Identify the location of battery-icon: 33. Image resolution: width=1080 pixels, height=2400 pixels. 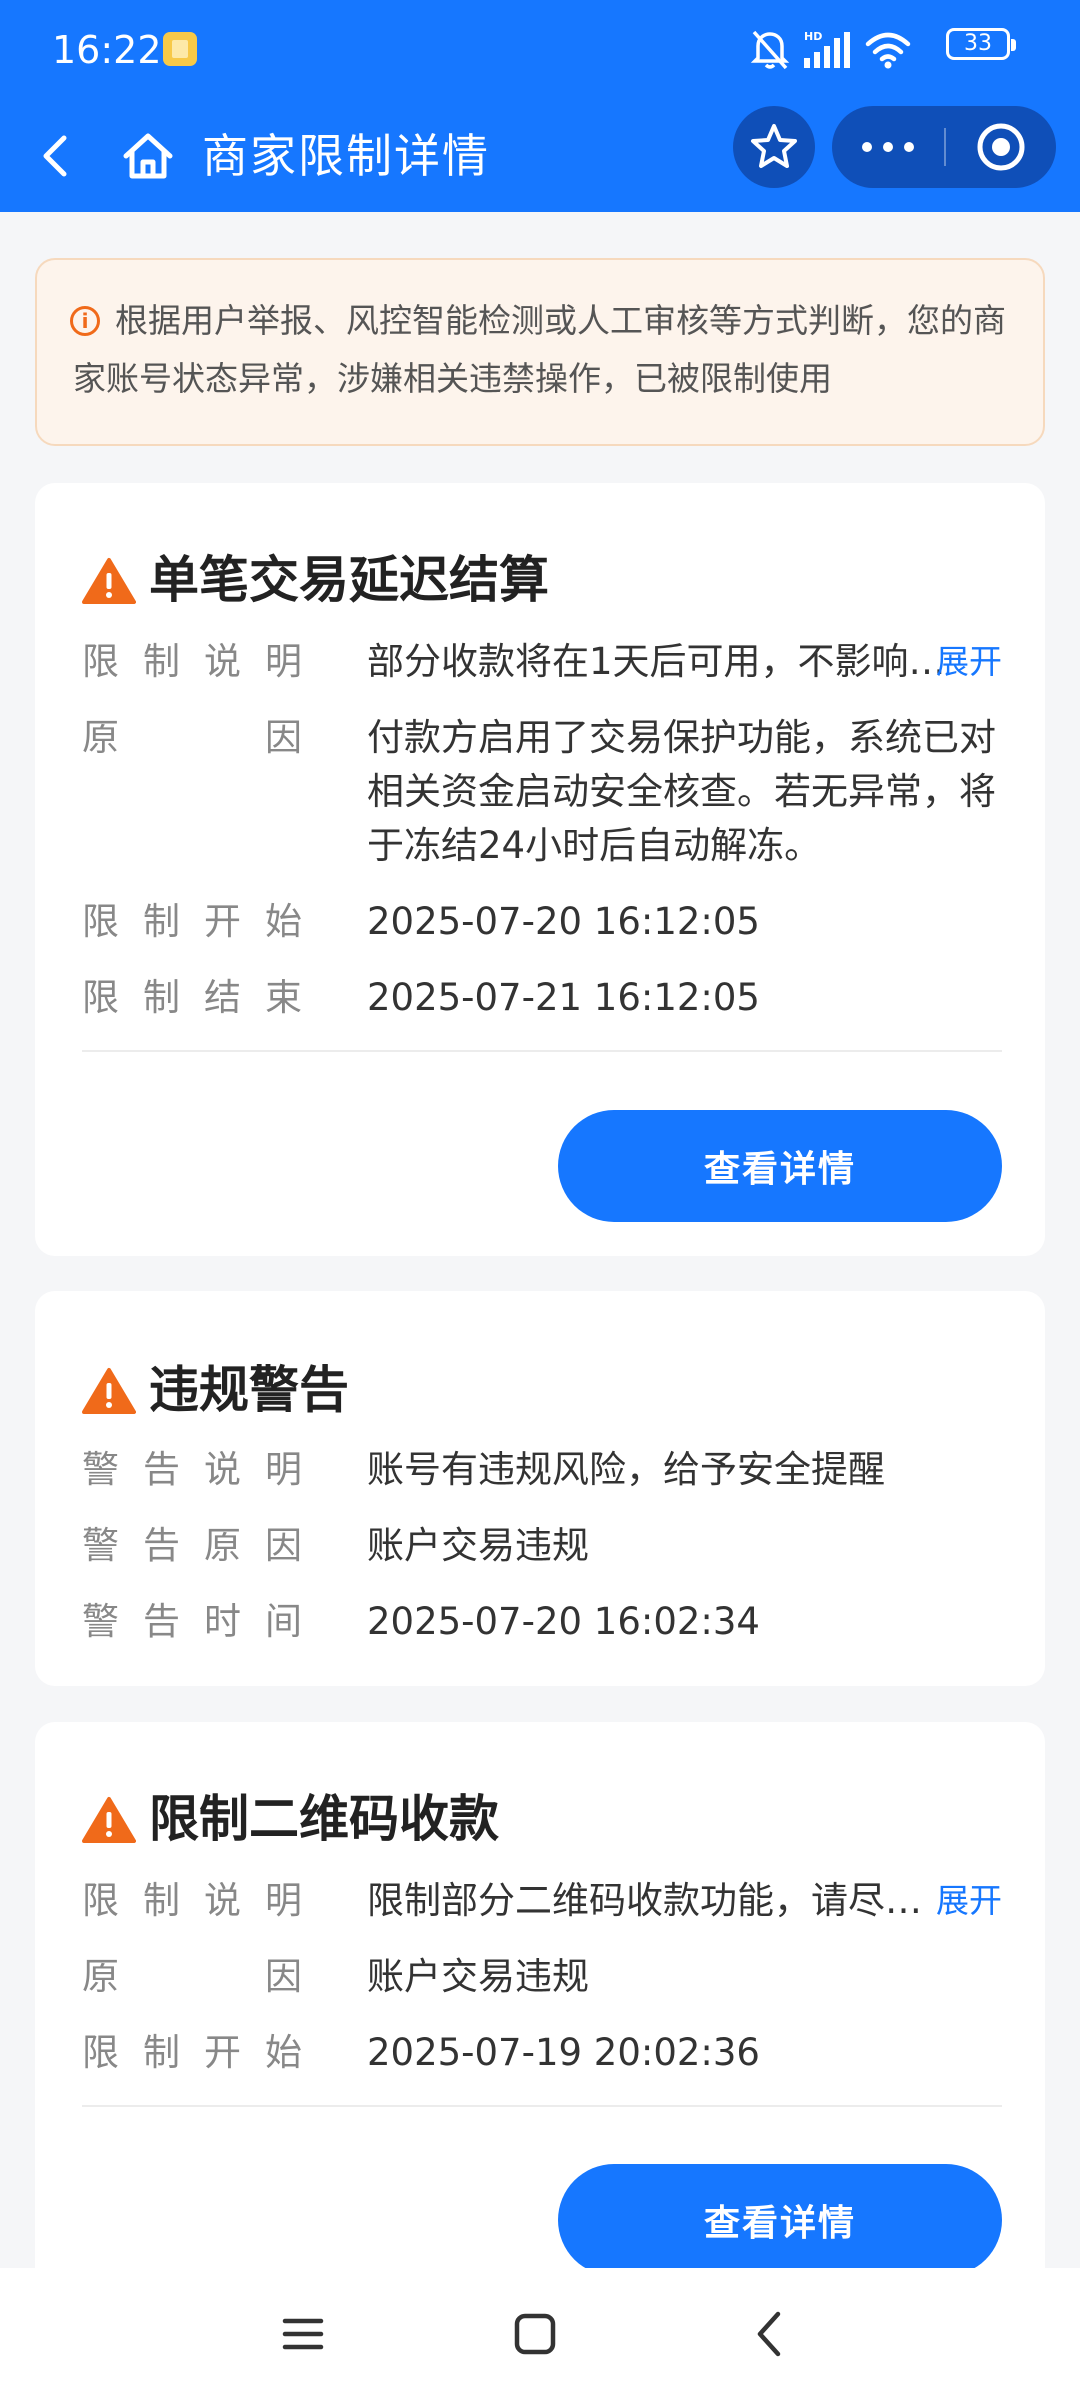
(981, 44).